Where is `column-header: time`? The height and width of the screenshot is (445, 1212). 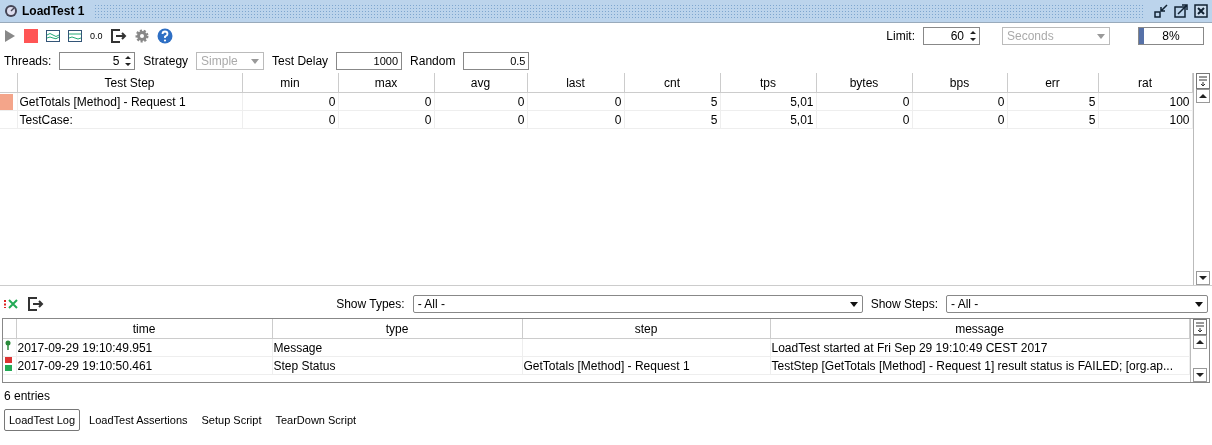
column-header: time is located at coordinates (144, 329).